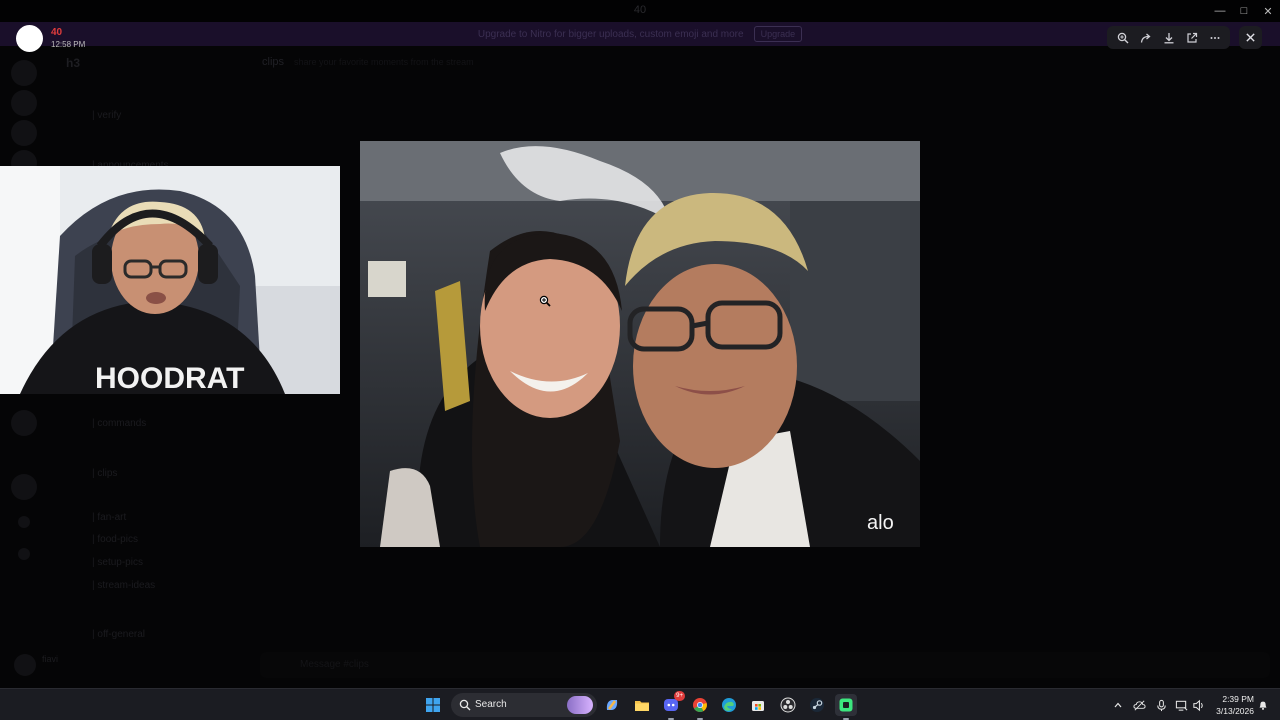  Describe the element at coordinates (788, 705) in the screenshot. I see `obs-icon` at that location.